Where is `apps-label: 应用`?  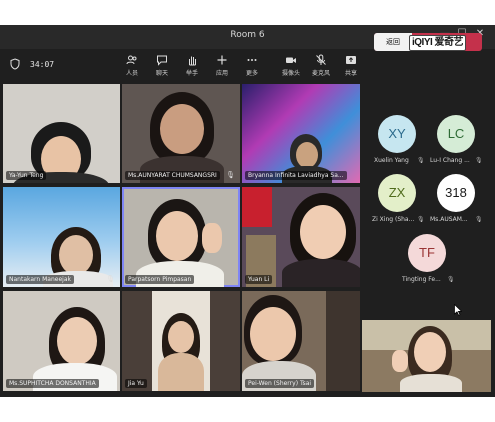
apps-label: 应用 is located at coordinates (221, 73).